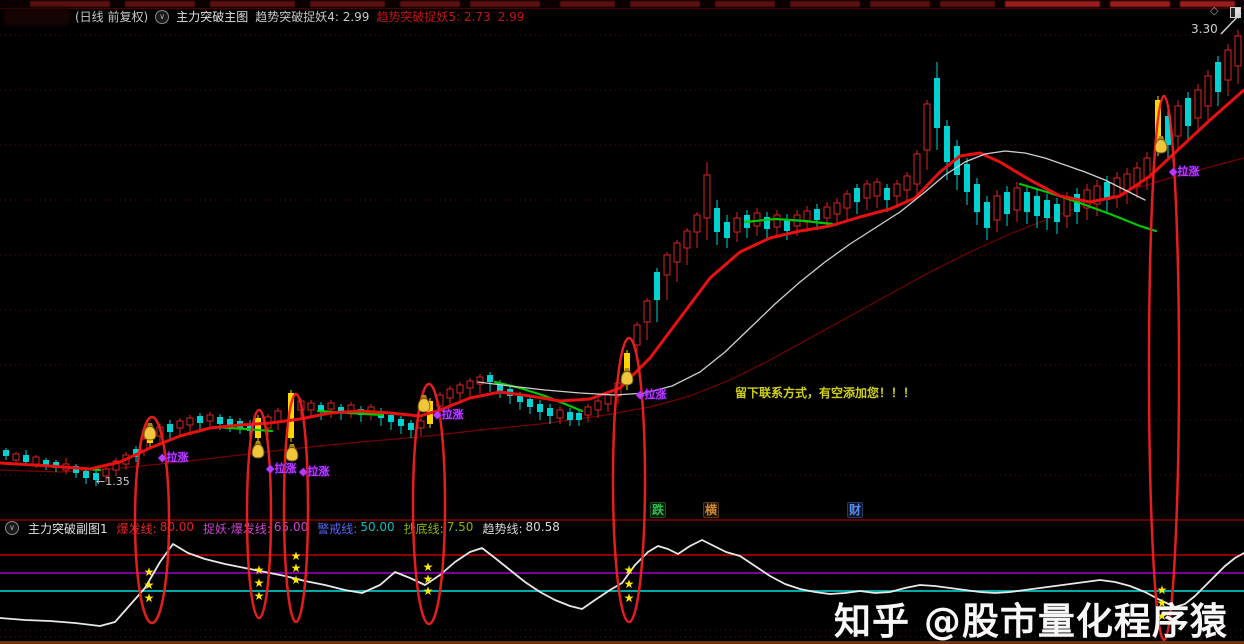  What do you see at coordinates (296, 508) in the screenshot?
I see `annotation-ellipse` at bounding box center [296, 508].